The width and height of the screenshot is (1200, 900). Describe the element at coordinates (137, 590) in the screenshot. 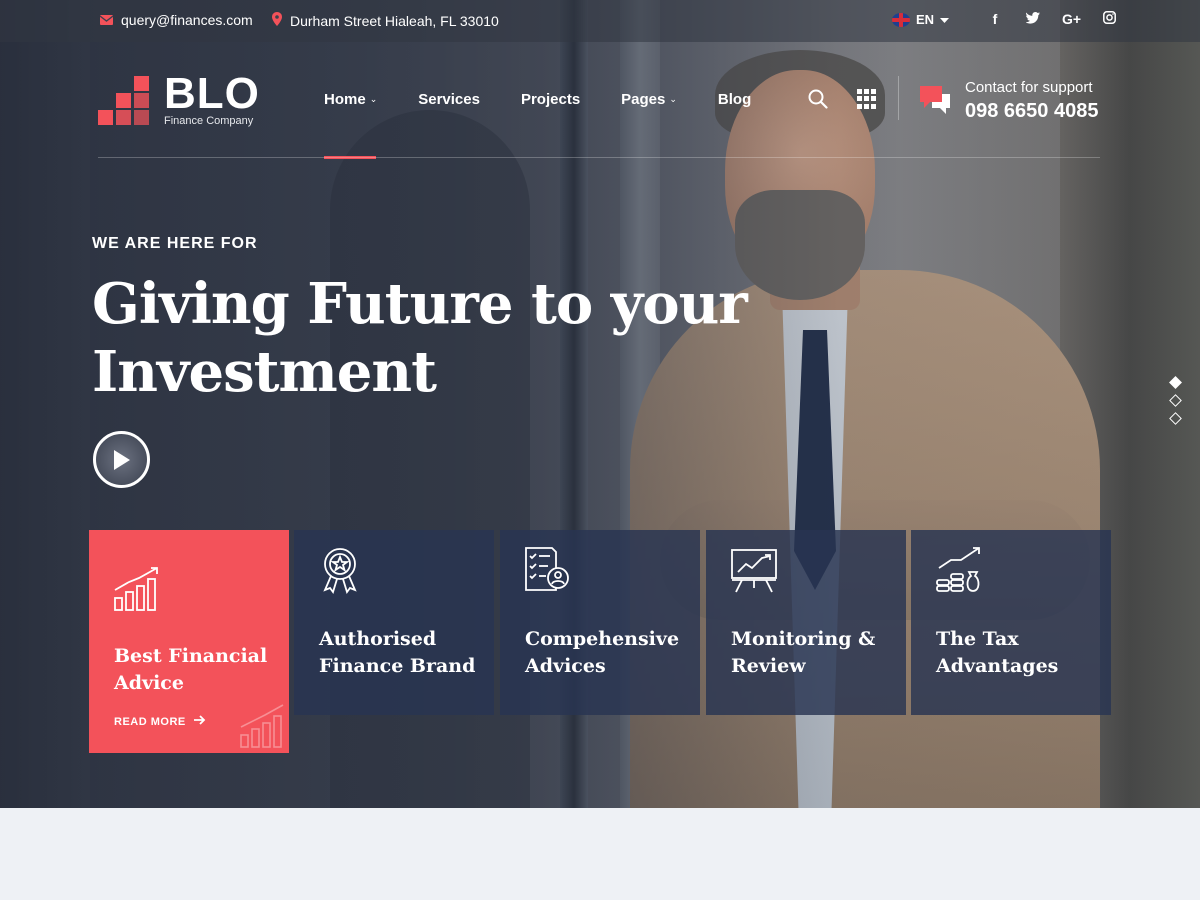

I see `growth-chart-icon` at that location.